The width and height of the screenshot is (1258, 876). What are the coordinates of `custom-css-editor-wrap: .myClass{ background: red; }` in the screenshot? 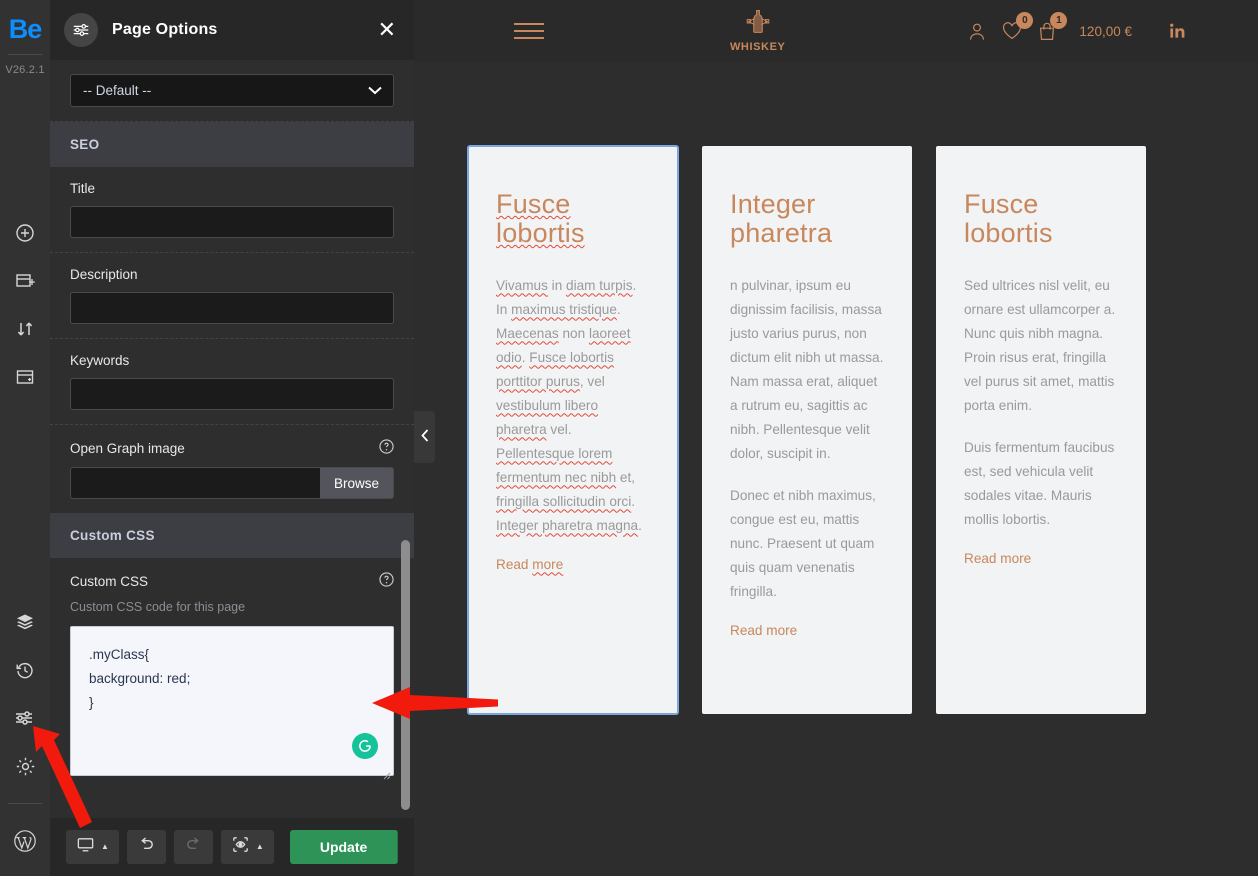 It's located at (232, 703).